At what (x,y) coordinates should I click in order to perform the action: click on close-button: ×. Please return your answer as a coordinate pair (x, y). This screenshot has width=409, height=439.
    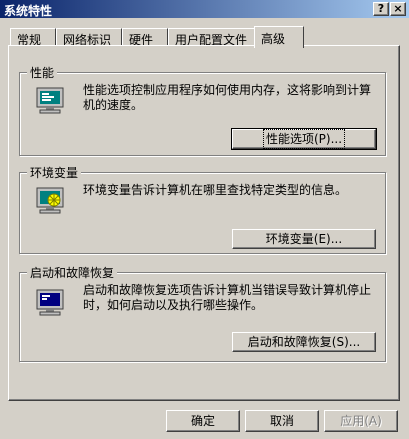
    Looking at the image, I should click on (398, 9).